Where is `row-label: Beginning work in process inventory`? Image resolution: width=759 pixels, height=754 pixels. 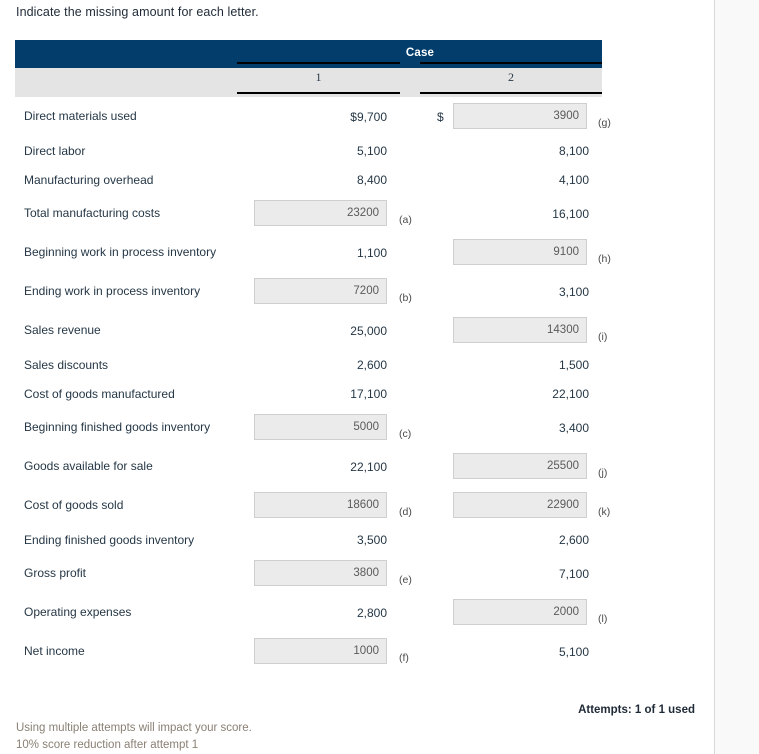
row-label: Beginning work in process inventory is located at coordinates (120, 252).